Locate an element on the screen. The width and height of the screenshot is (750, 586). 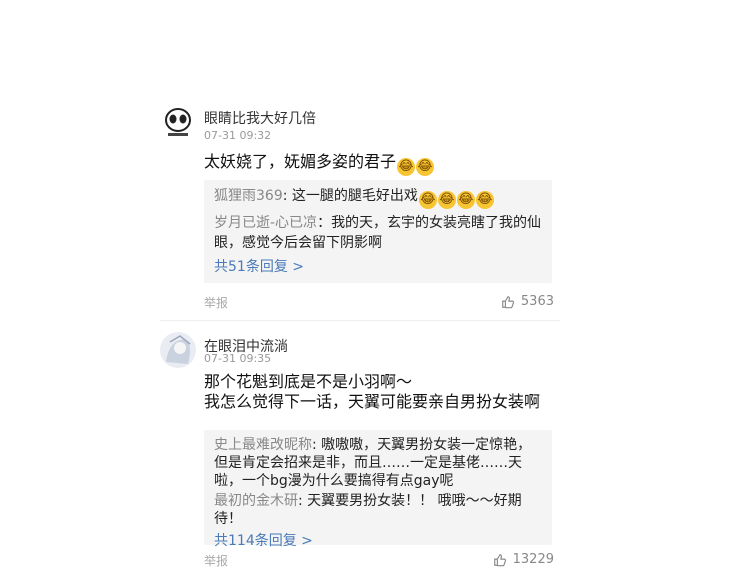
like-button: 13229 is located at coordinates (523, 559).